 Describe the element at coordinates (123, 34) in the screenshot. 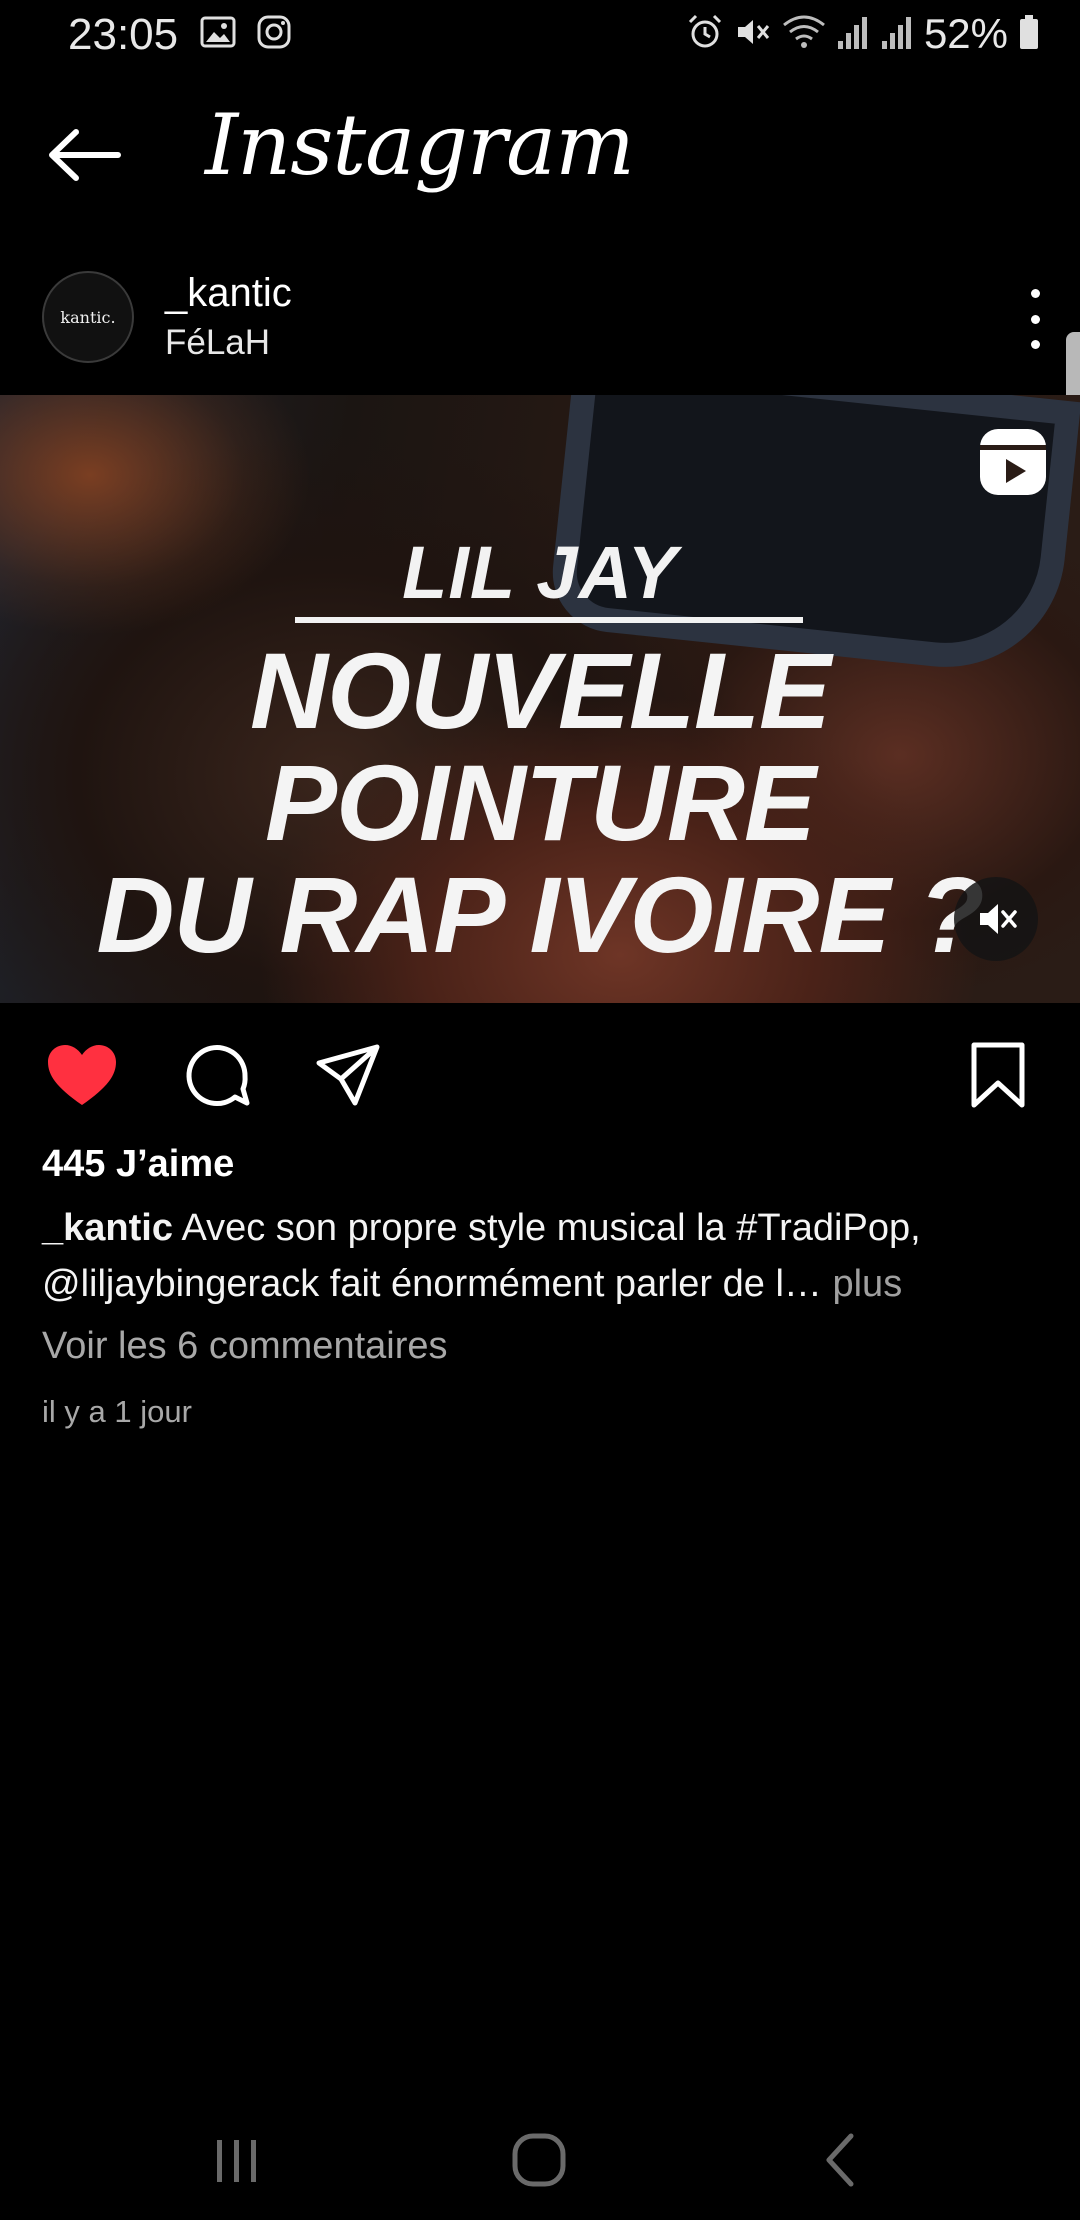

I see `status-time: 23:05` at that location.